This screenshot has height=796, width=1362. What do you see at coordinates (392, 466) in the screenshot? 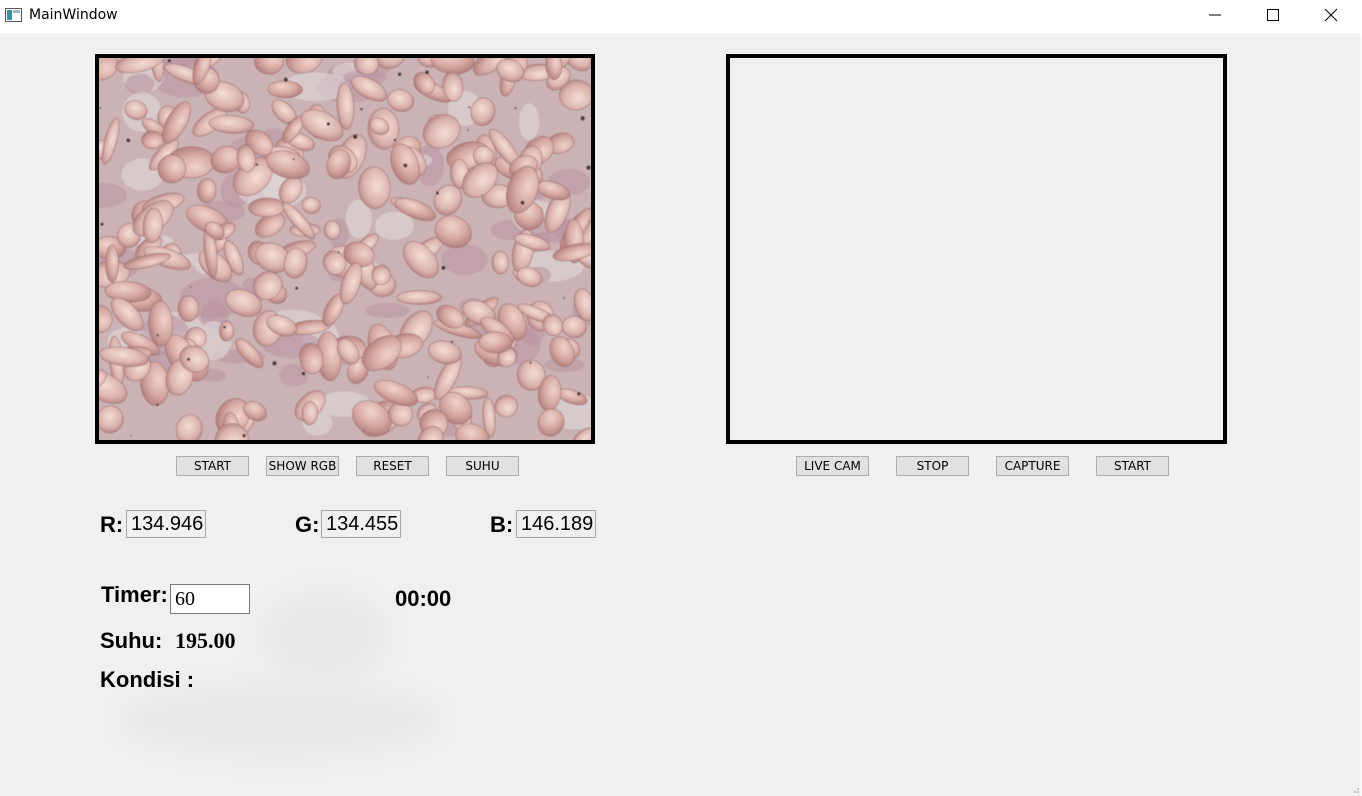
I see `reset-button: RESET` at bounding box center [392, 466].